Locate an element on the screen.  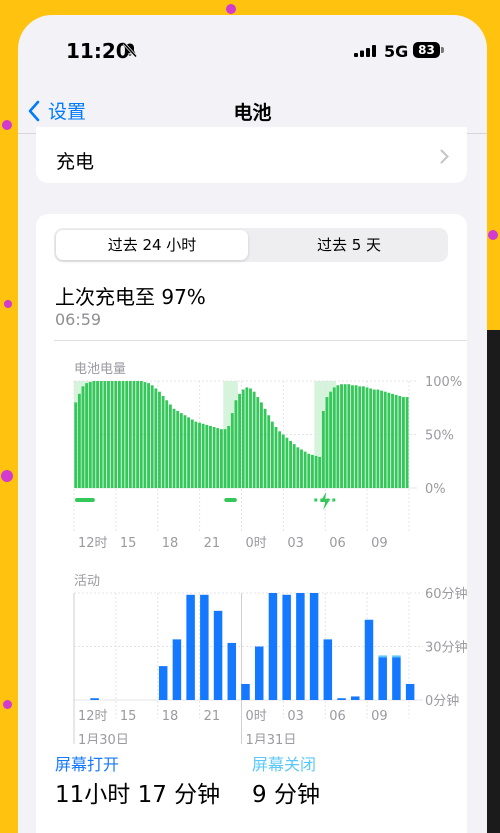
screen-on-label: 屏幕打开 is located at coordinates (87, 764).